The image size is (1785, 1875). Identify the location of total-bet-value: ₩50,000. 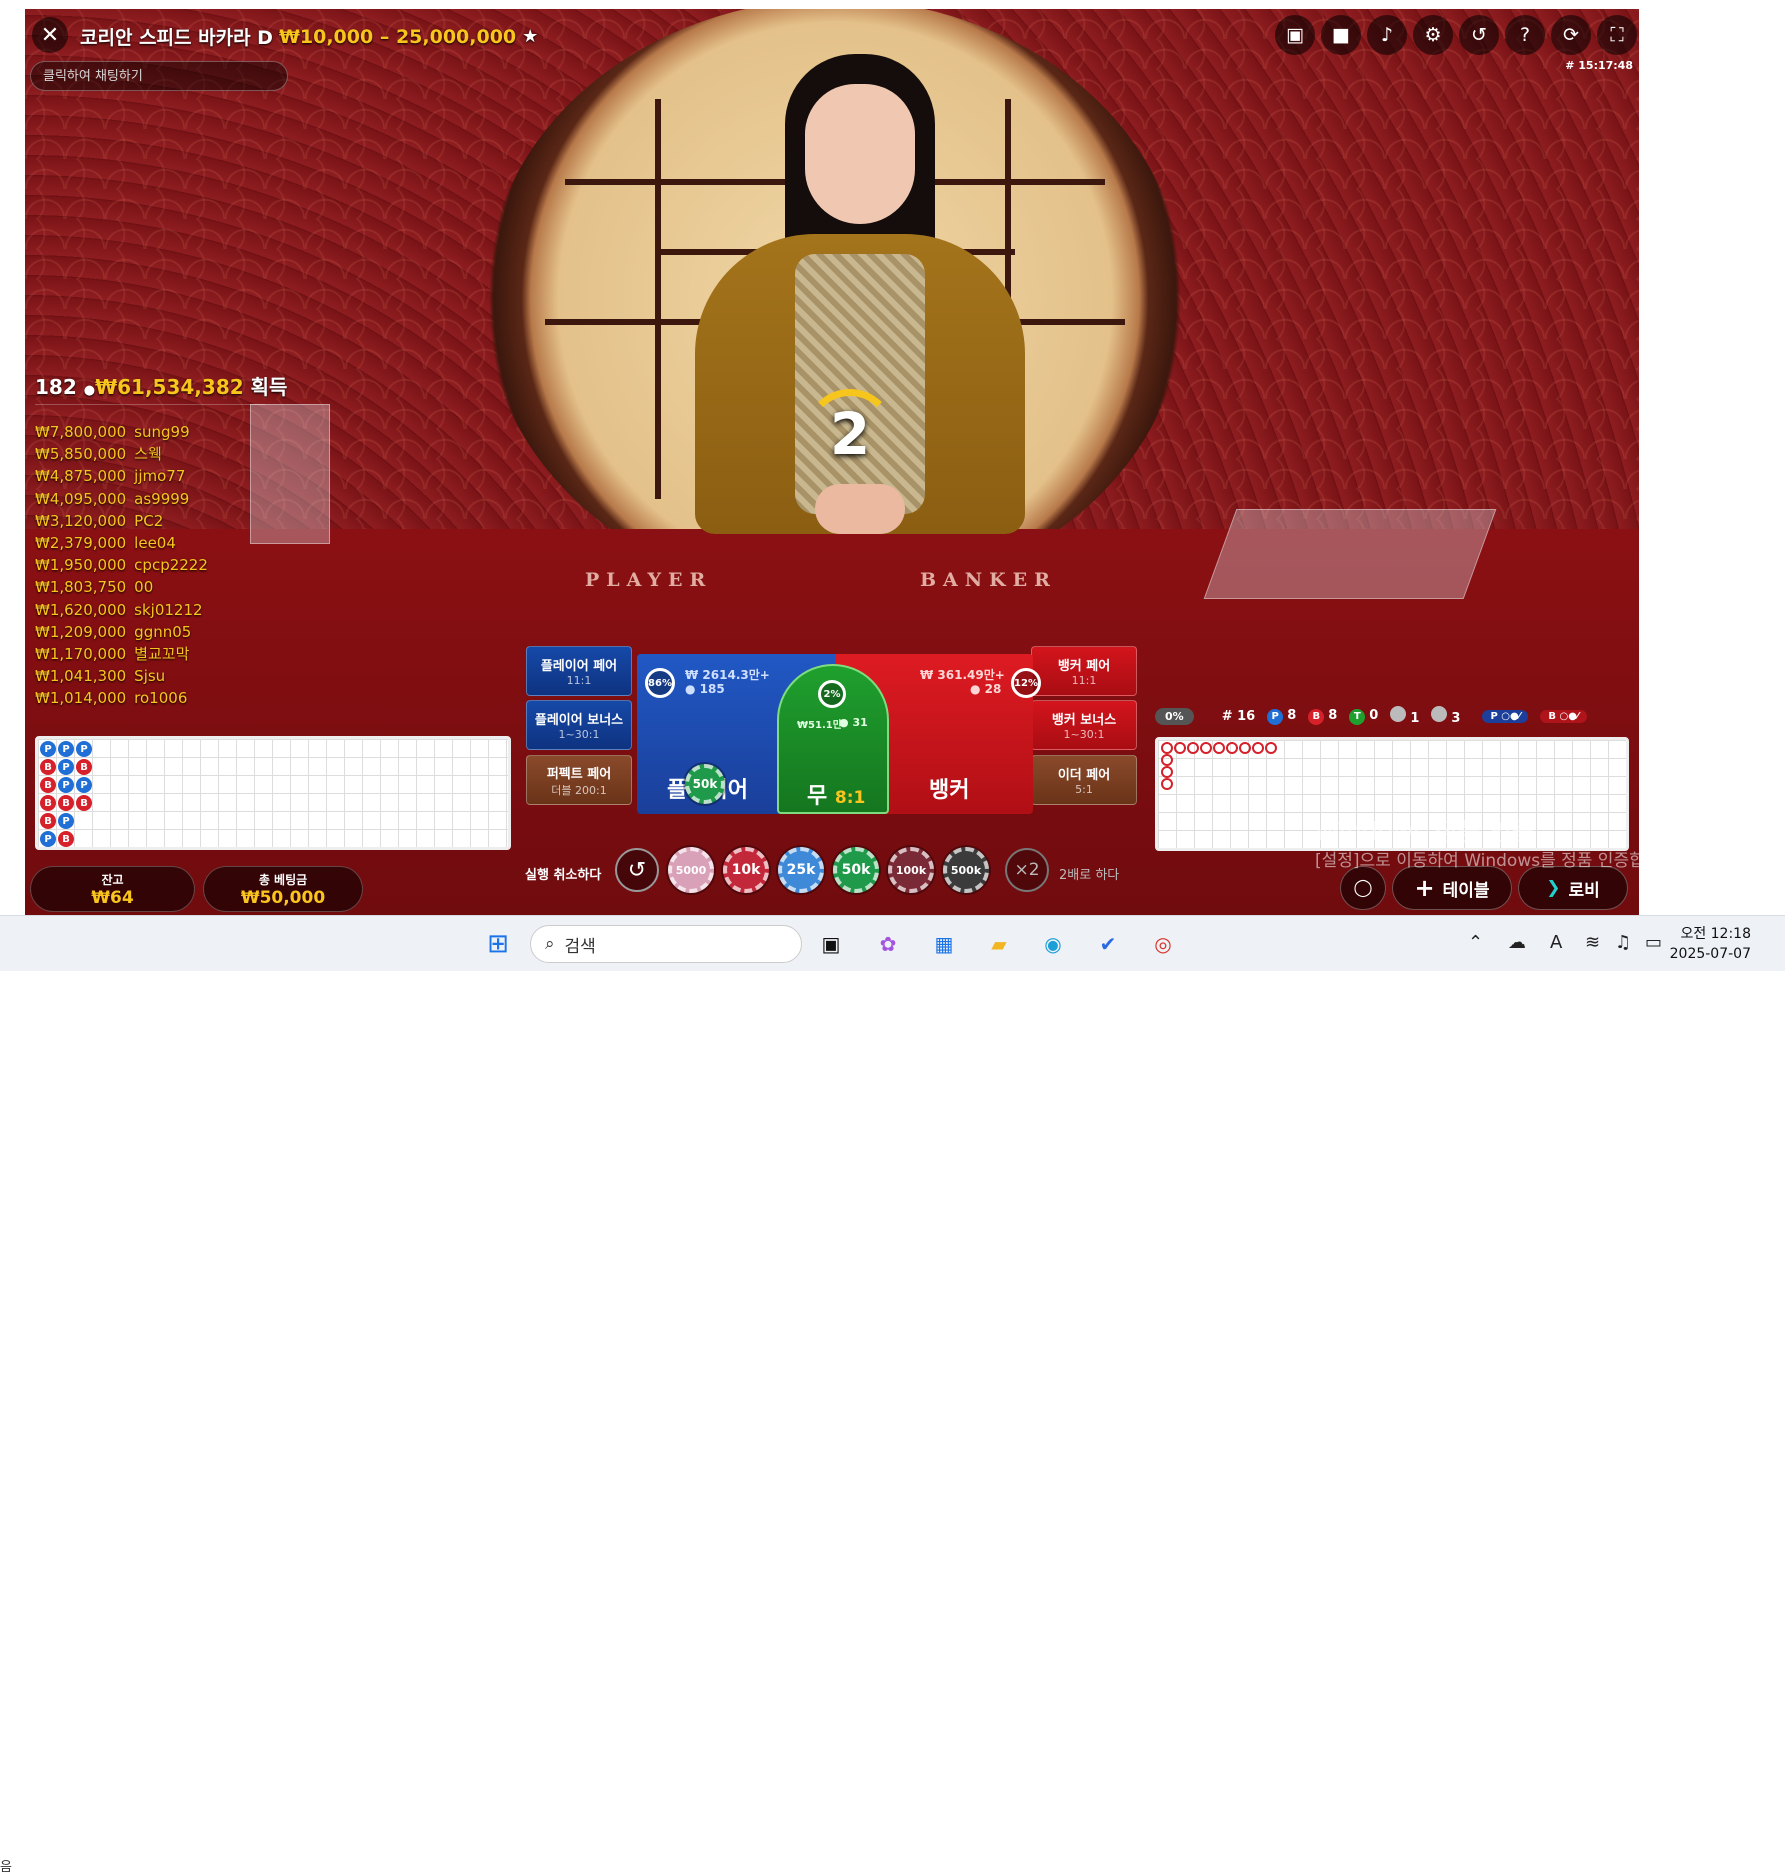
(283, 897).